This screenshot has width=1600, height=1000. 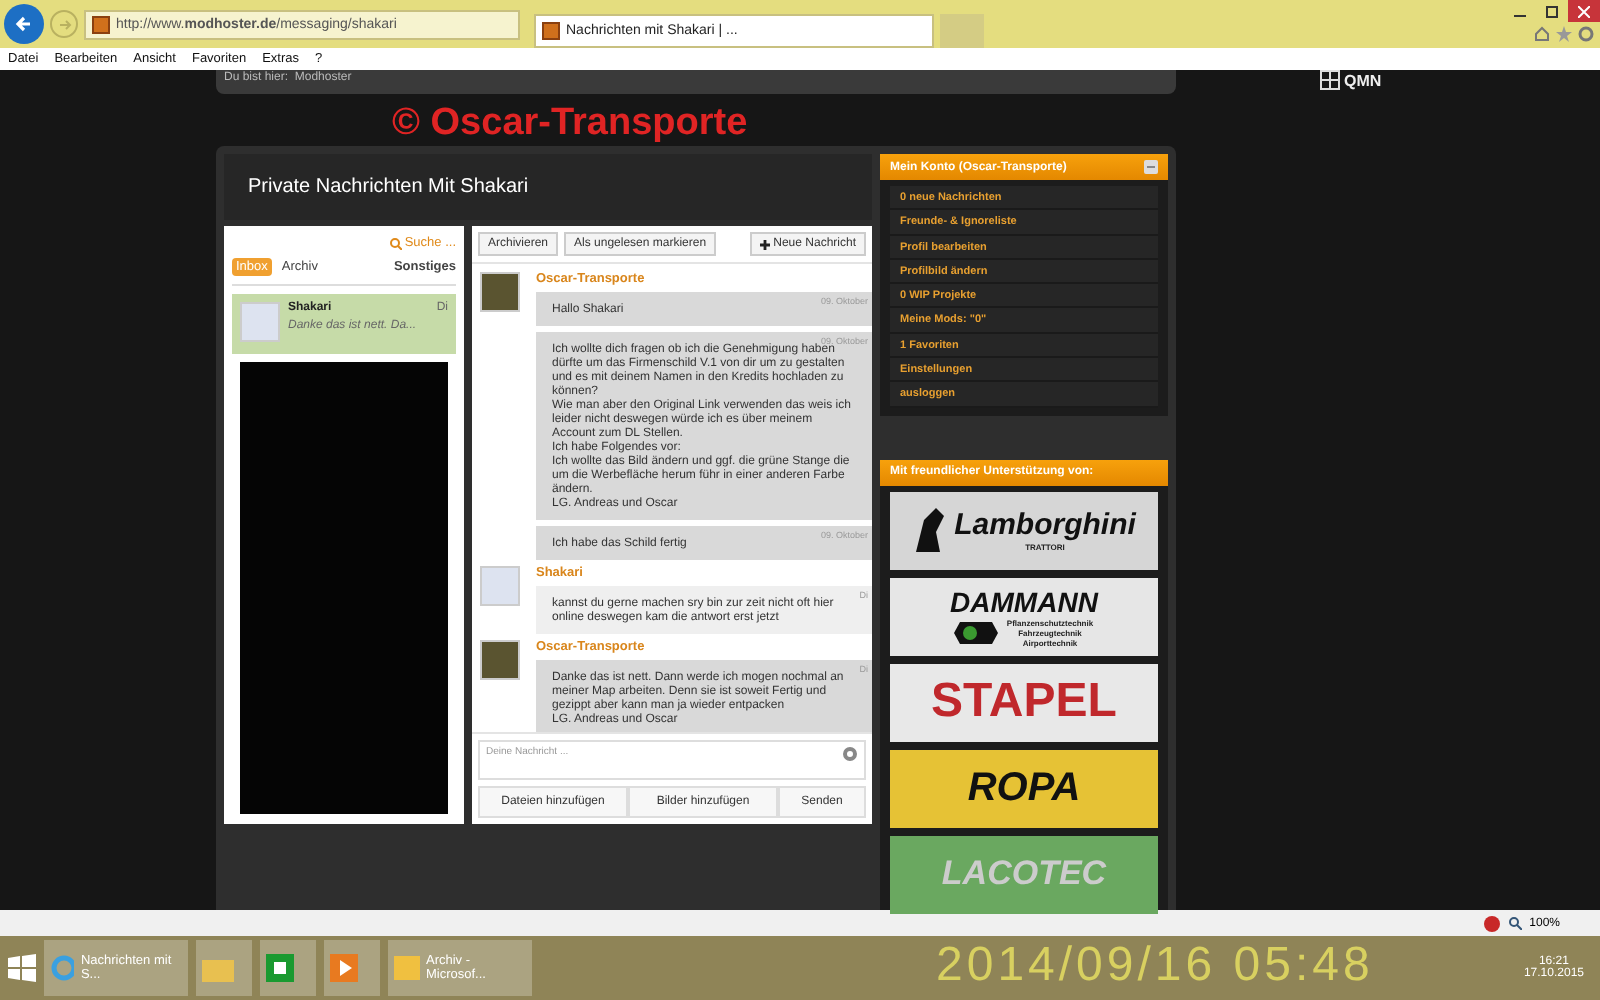 What do you see at coordinates (396, 243) in the screenshot?
I see `search-icon` at bounding box center [396, 243].